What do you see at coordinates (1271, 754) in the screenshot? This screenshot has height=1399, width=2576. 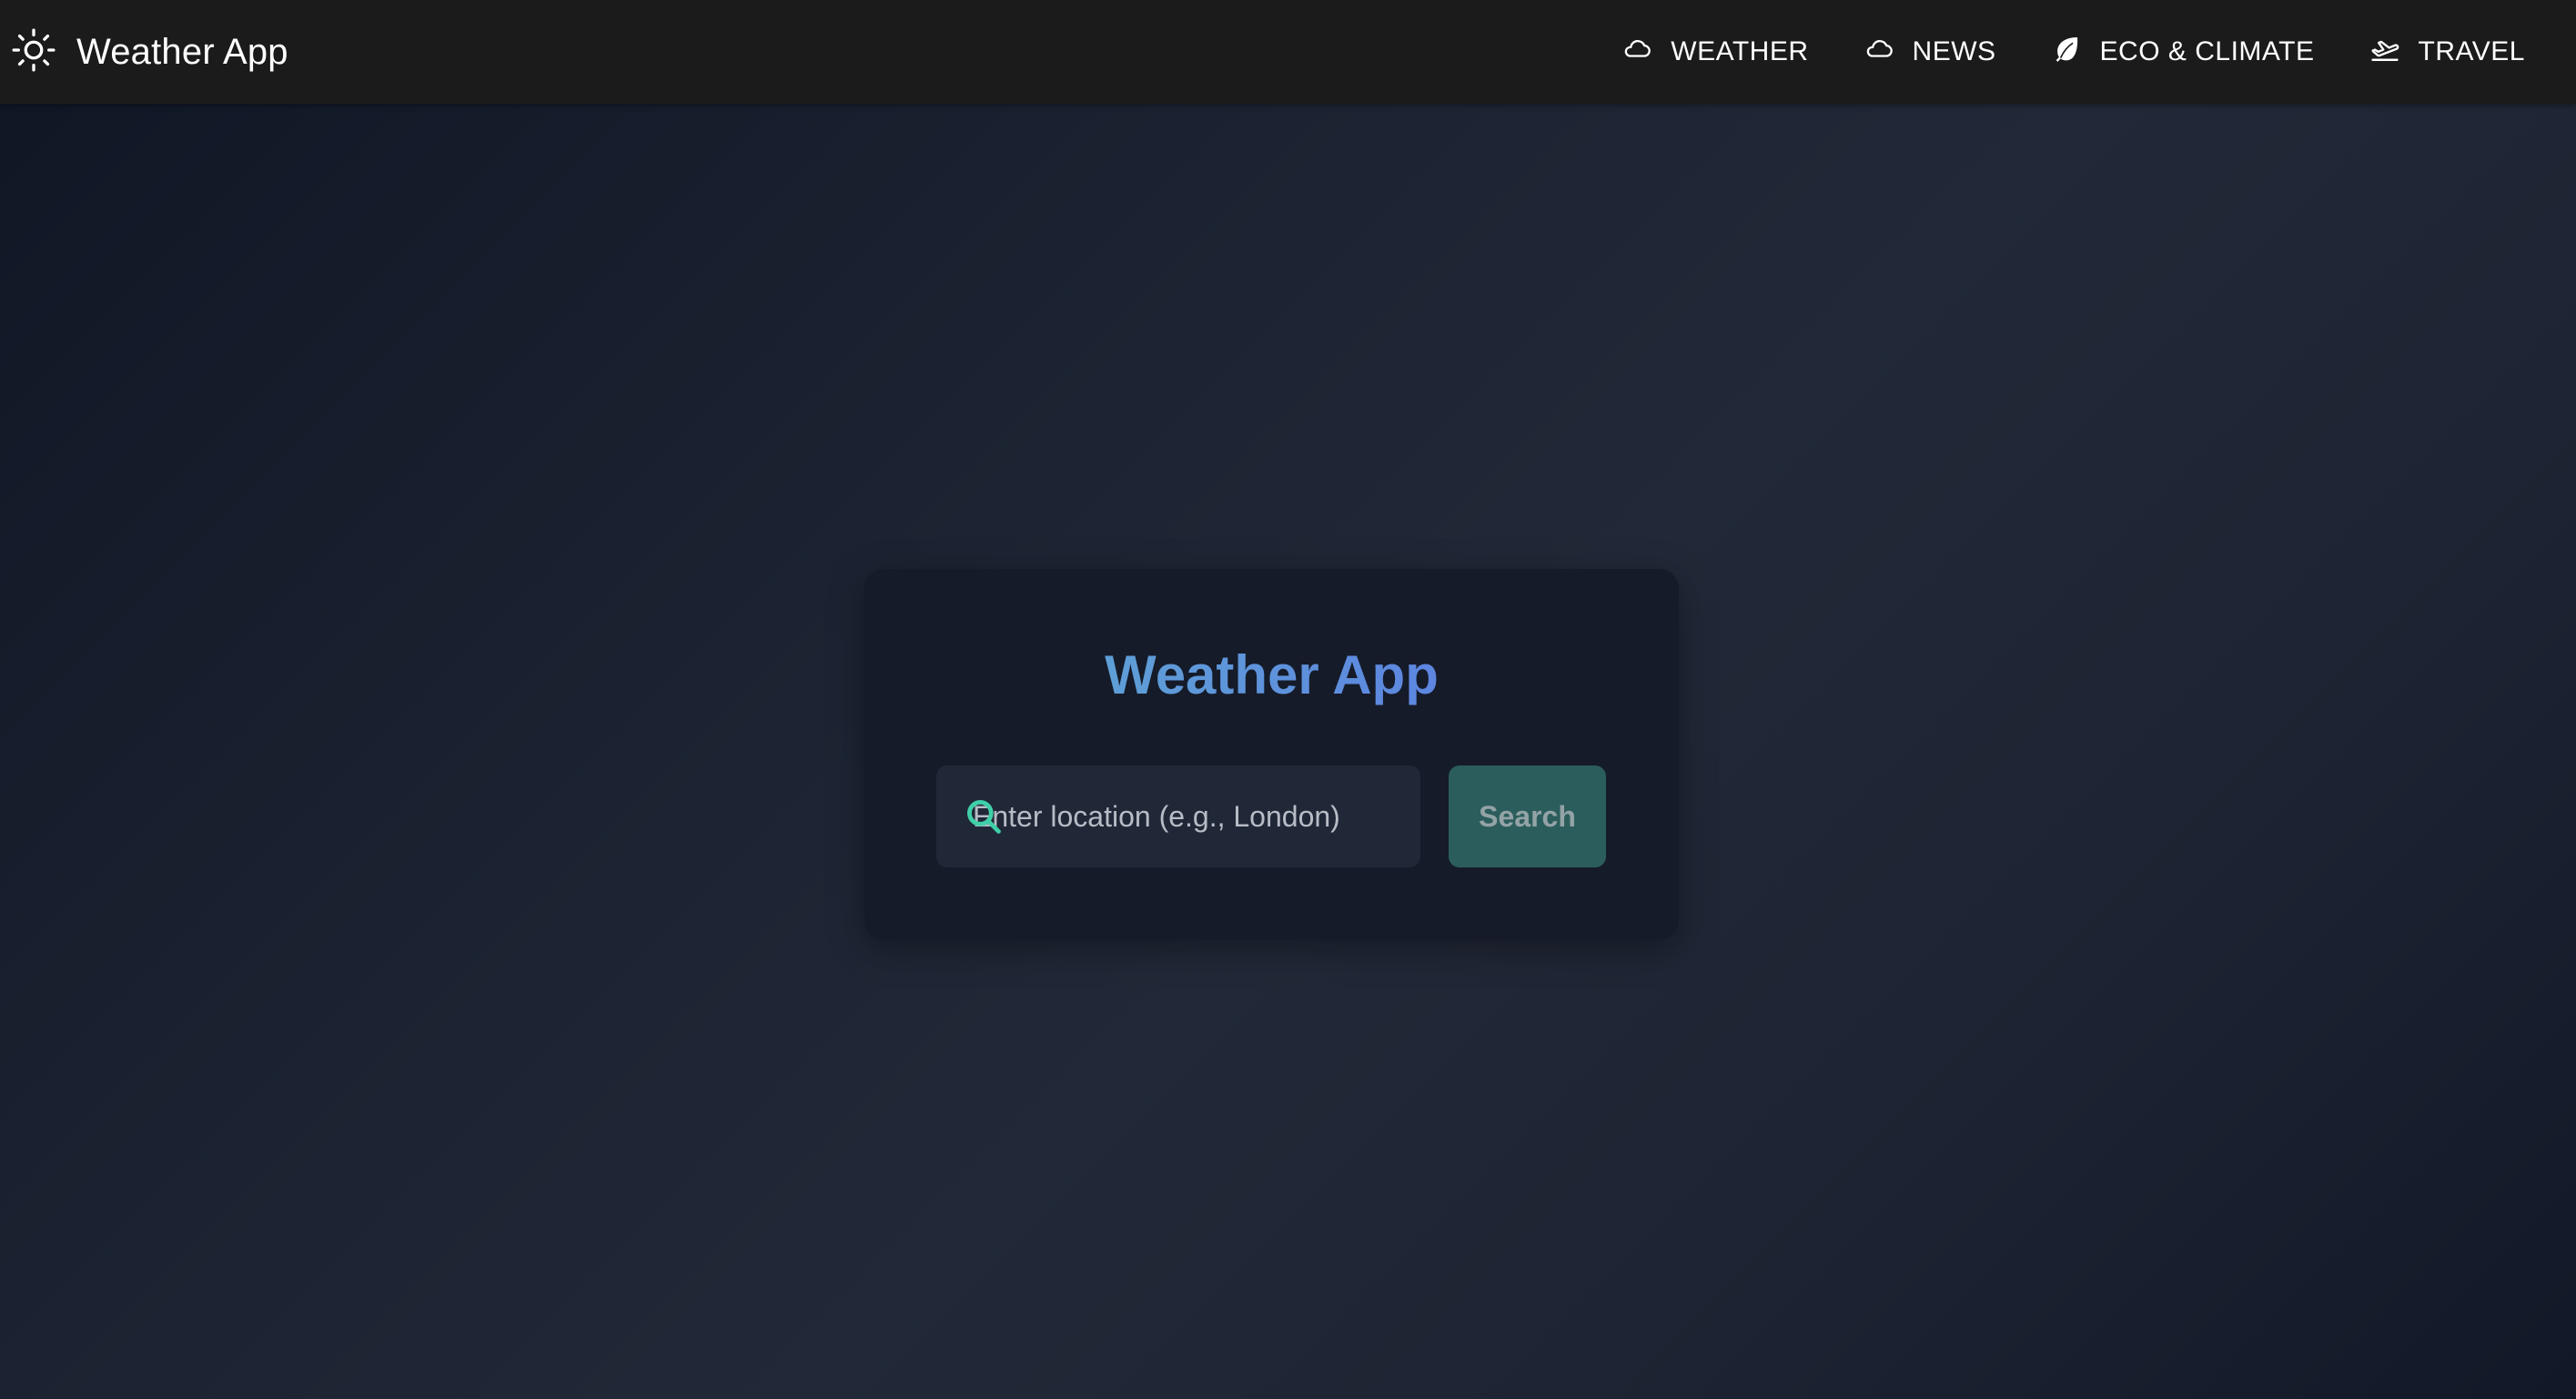 I see `search-card: Weather App Search` at bounding box center [1271, 754].